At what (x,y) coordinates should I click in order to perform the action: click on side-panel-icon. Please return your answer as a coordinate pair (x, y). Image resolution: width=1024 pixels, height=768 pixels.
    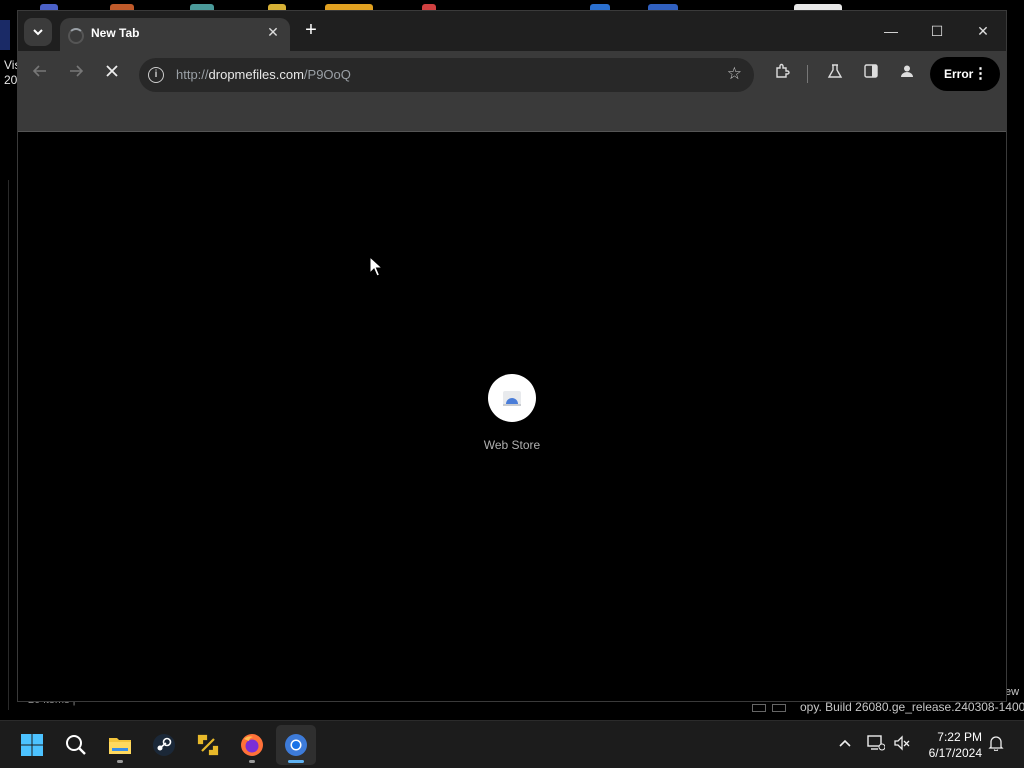
    Looking at the image, I should click on (871, 74).